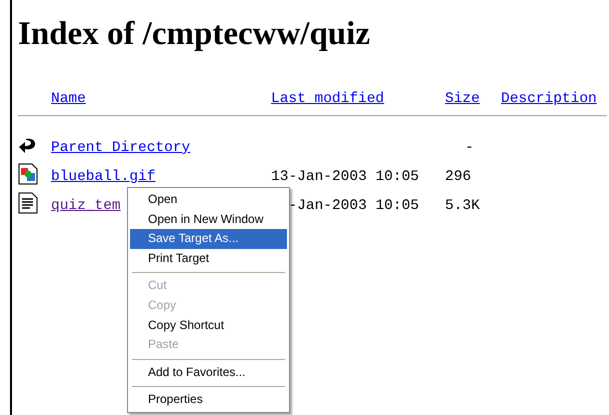 The height and width of the screenshot is (415, 609). Describe the element at coordinates (327, 99) in the screenshot. I see `column-header-link: Last modified` at that location.